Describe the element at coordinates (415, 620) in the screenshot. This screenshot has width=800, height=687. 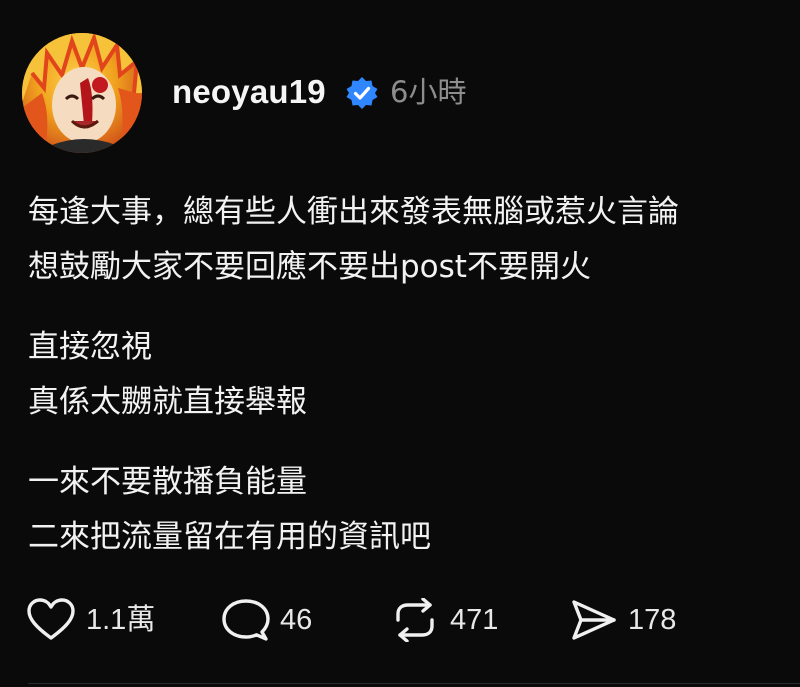
I see `repost-icon` at that location.